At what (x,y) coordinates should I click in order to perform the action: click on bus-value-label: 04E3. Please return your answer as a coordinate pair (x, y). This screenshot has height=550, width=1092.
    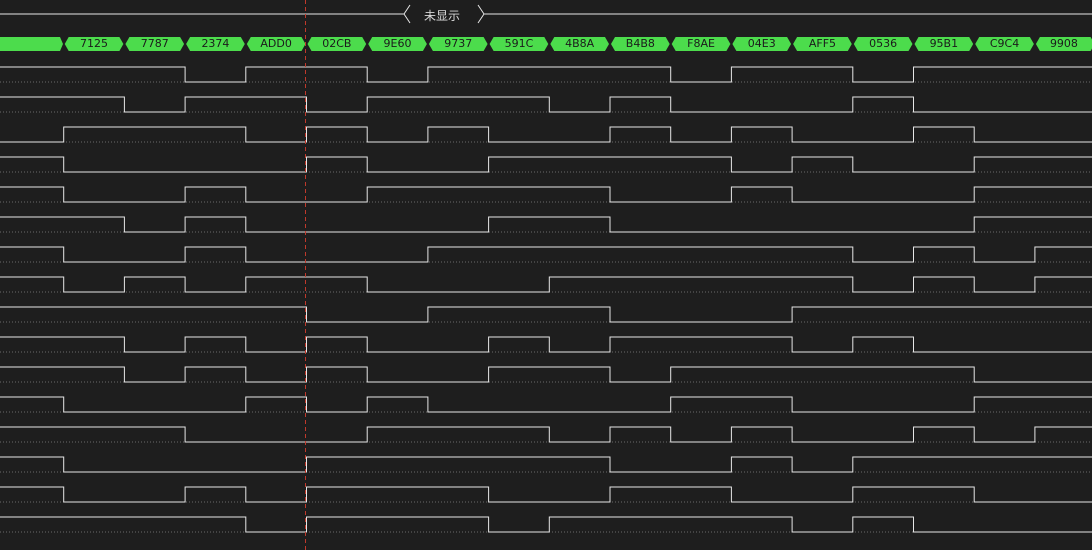
    Looking at the image, I should click on (761, 43).